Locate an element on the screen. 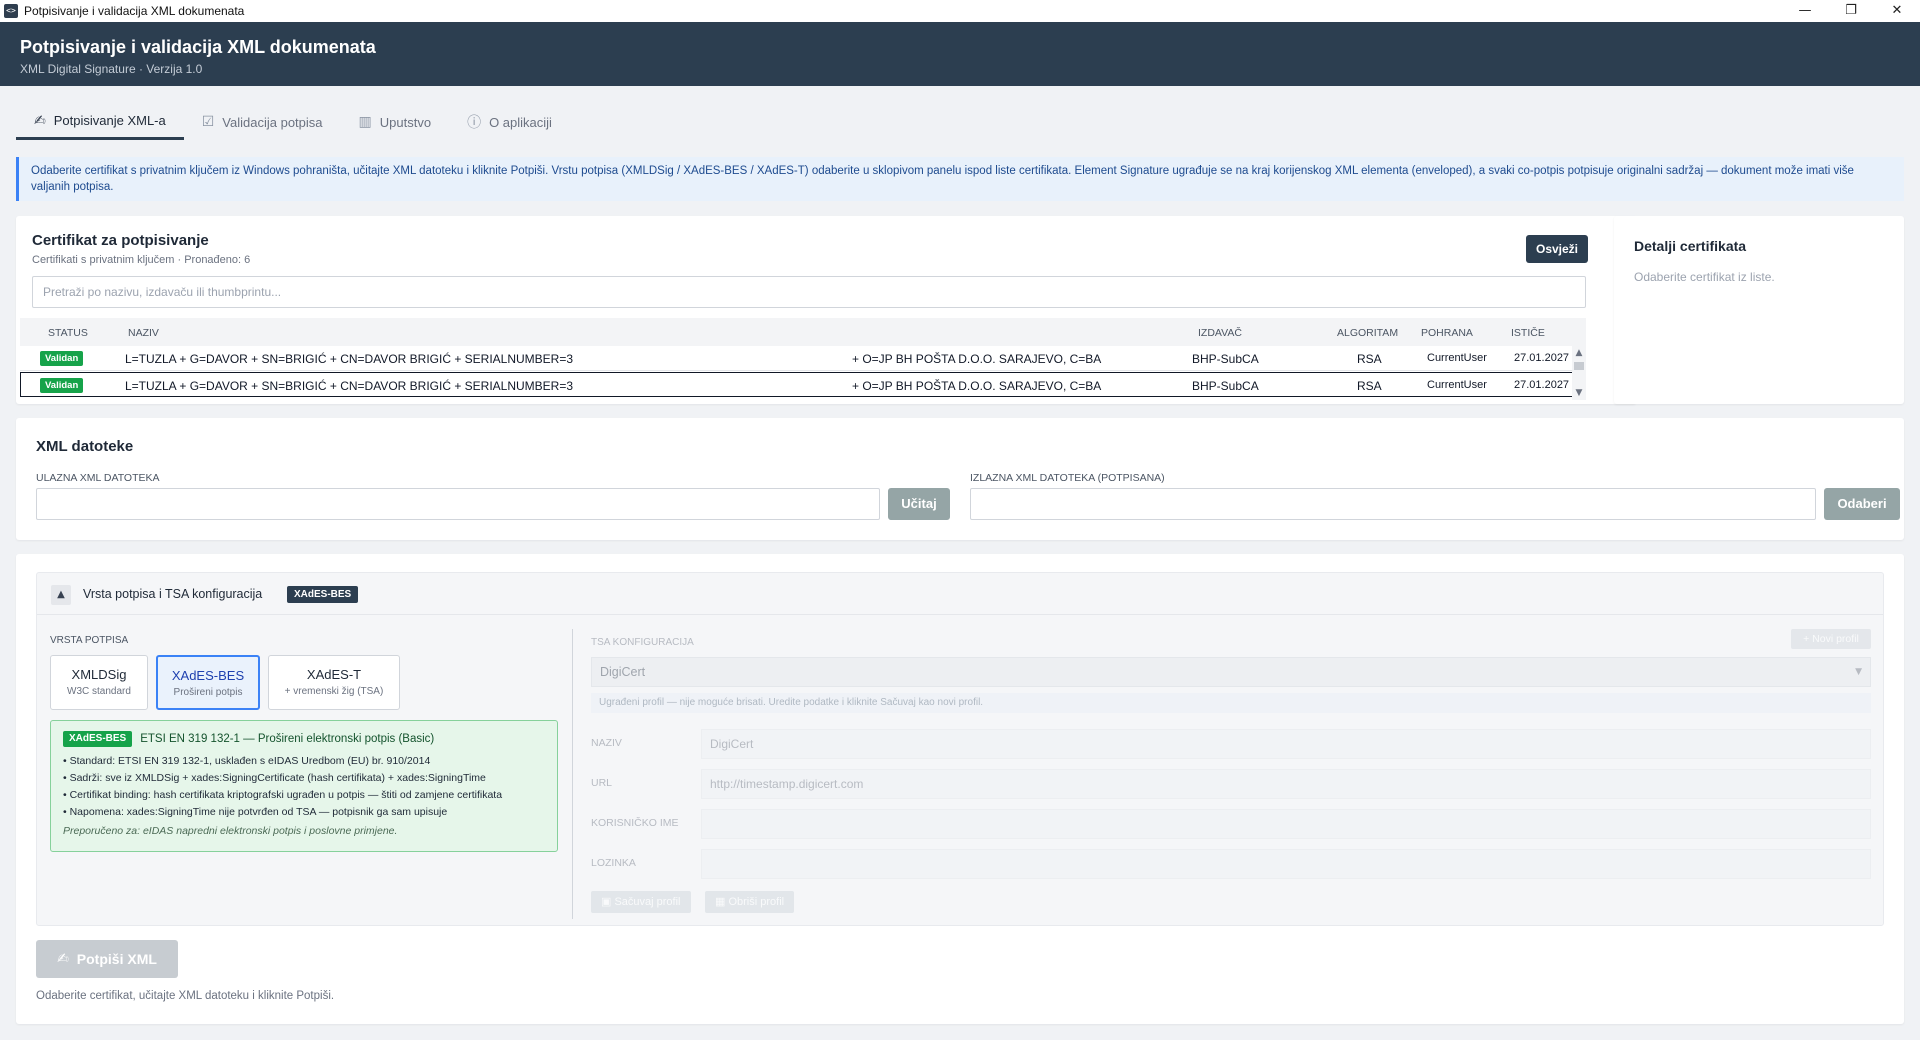 The height and width of the screenshot is (1040, 1920). tab-guide: ▥ Uputstvo is located at coordinates (395, 122).